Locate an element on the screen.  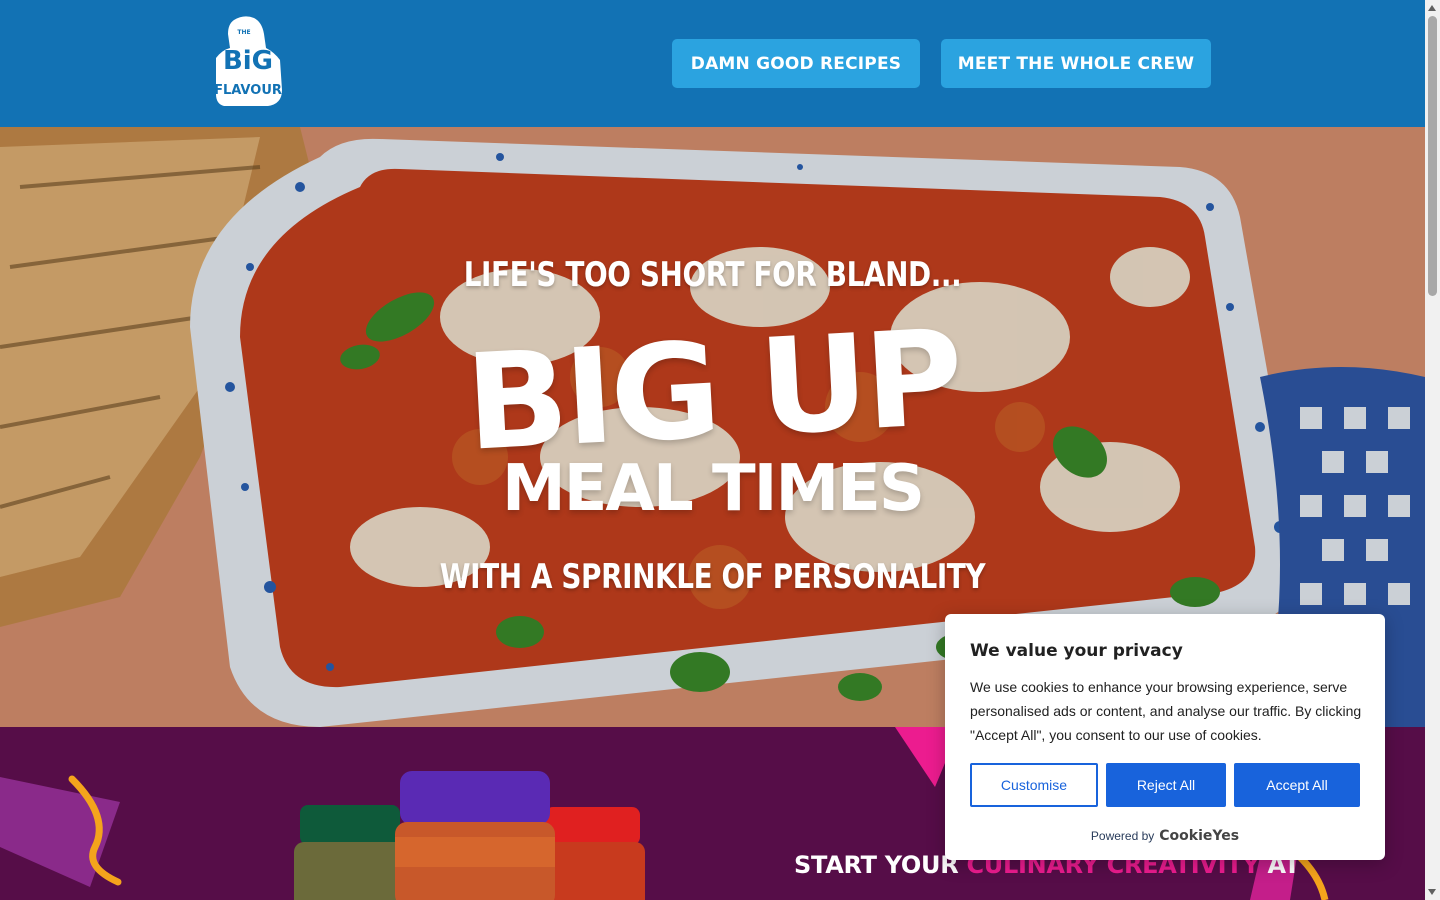
heading-text: START YOUR is located at coordinates (880, 865).